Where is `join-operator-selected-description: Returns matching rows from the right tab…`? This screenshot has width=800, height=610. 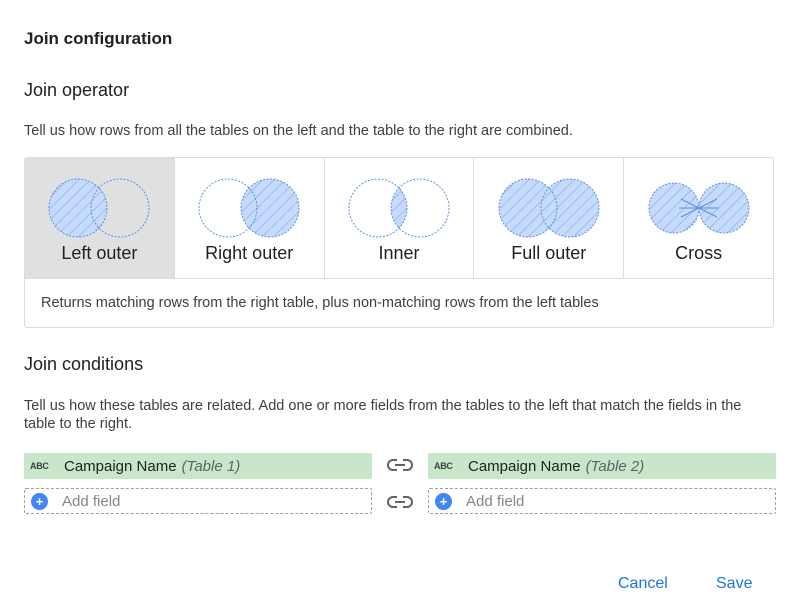 join-operator-selected-description: Returns matching rows from the right tab… is located at coordinates (320, 303).